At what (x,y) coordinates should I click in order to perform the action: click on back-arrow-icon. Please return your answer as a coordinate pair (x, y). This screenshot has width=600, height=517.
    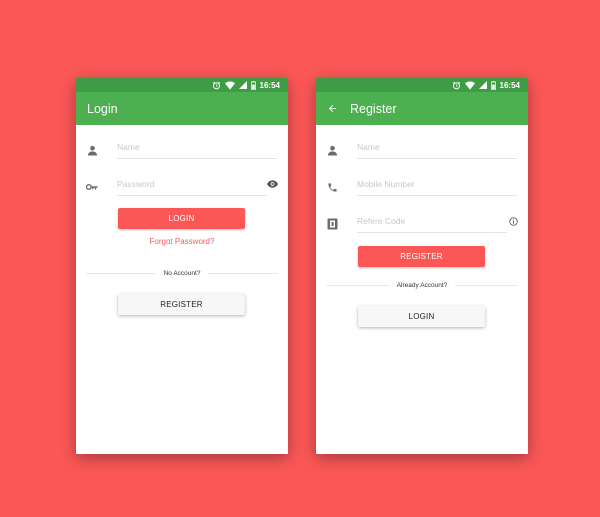
    Looking at the image, I should click on (332, 108).